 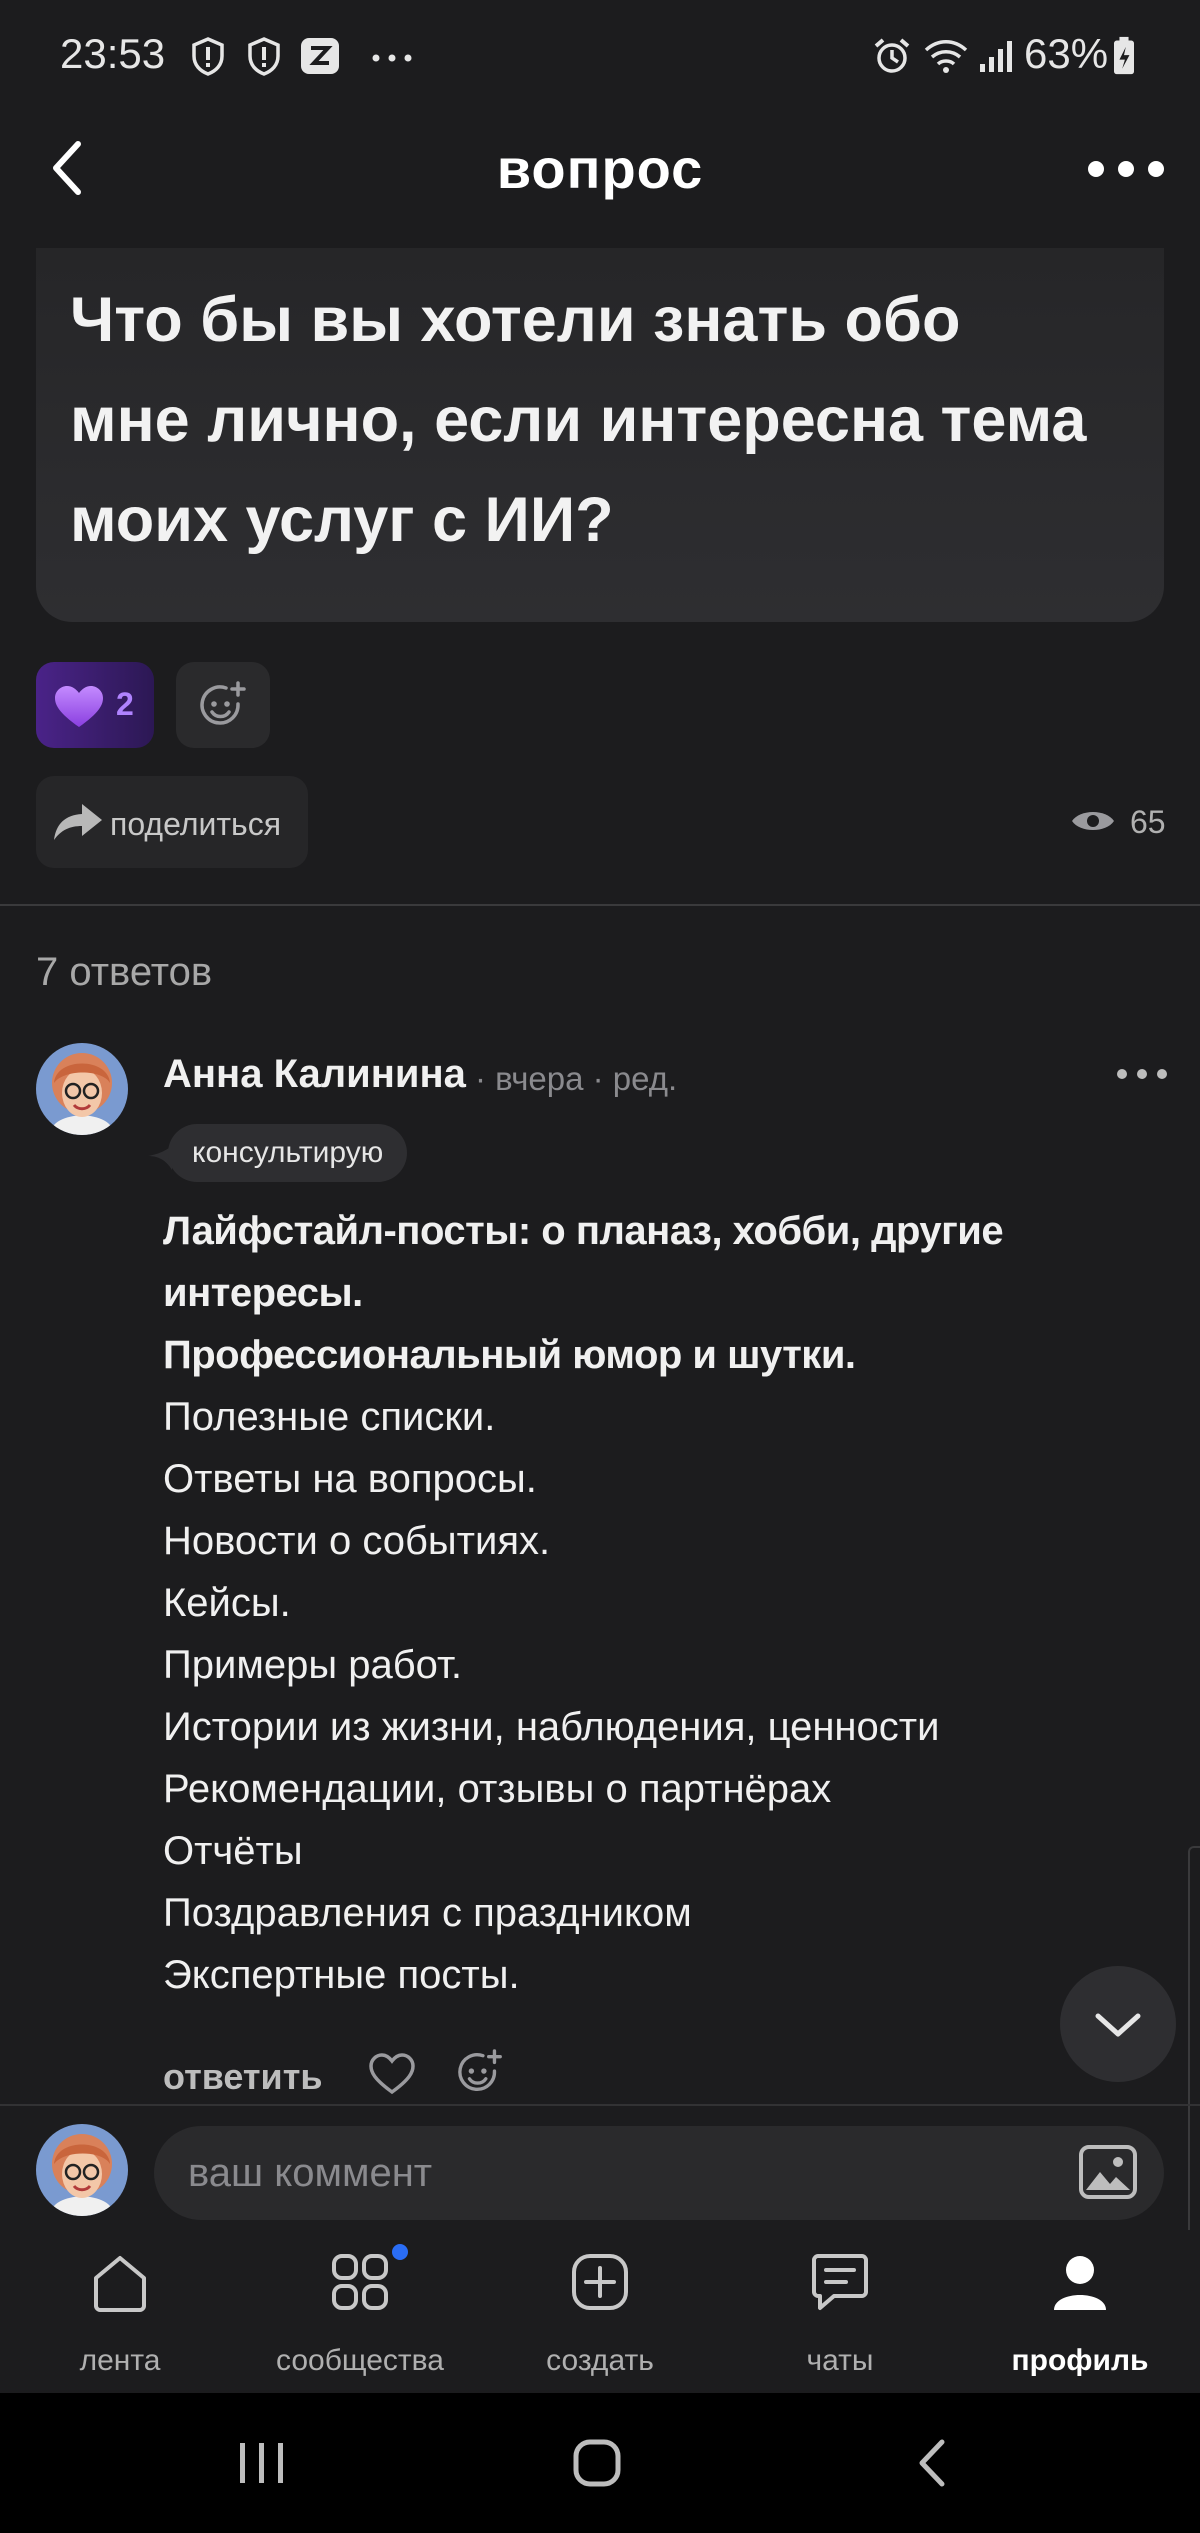 What do you see at coordinates (227, 1603) in the screenshot?
I see `answer-line: Кейсы.` at bounding box center [227, 1603].